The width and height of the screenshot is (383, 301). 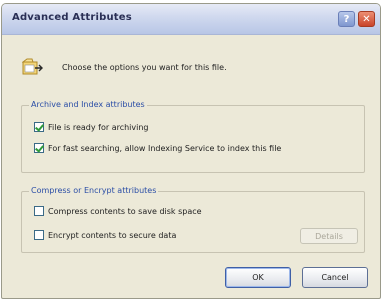 I want to click on encrypt-checkbox-label: Encrypt contents to secure data, so click(x=112, y=235).